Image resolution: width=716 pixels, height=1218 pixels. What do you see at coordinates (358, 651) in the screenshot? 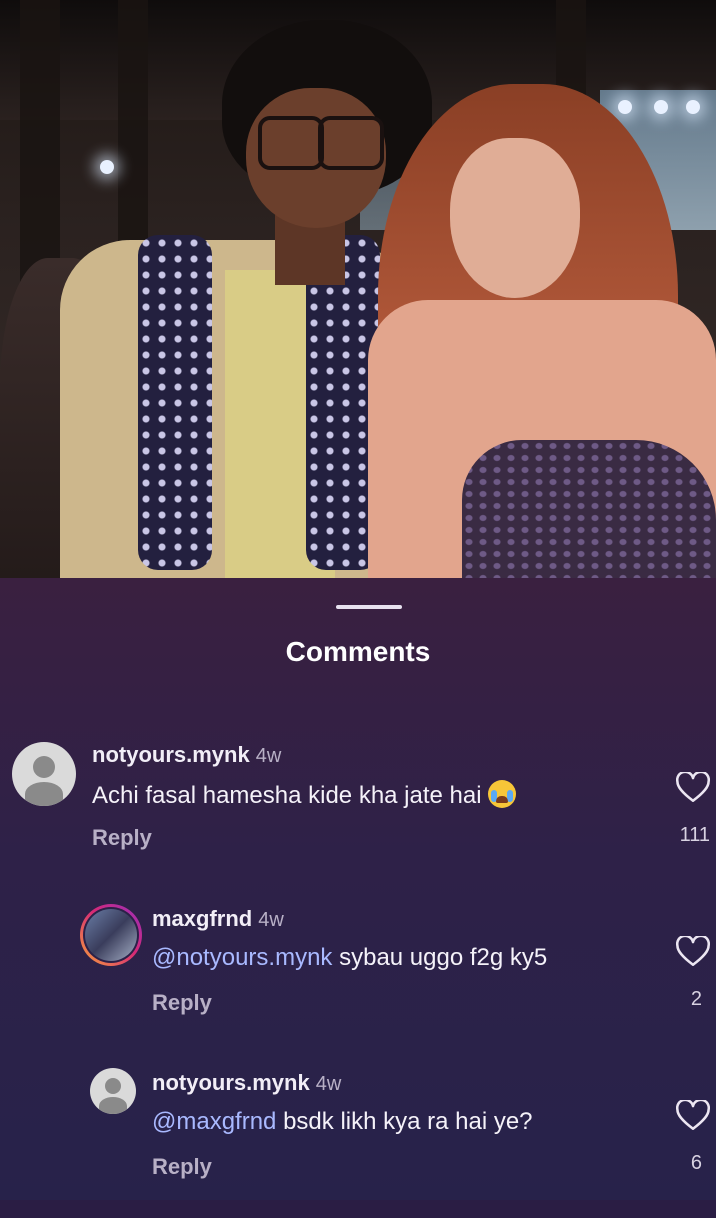
I see `sheet-title: Comments` at bounding box center [358, 651].